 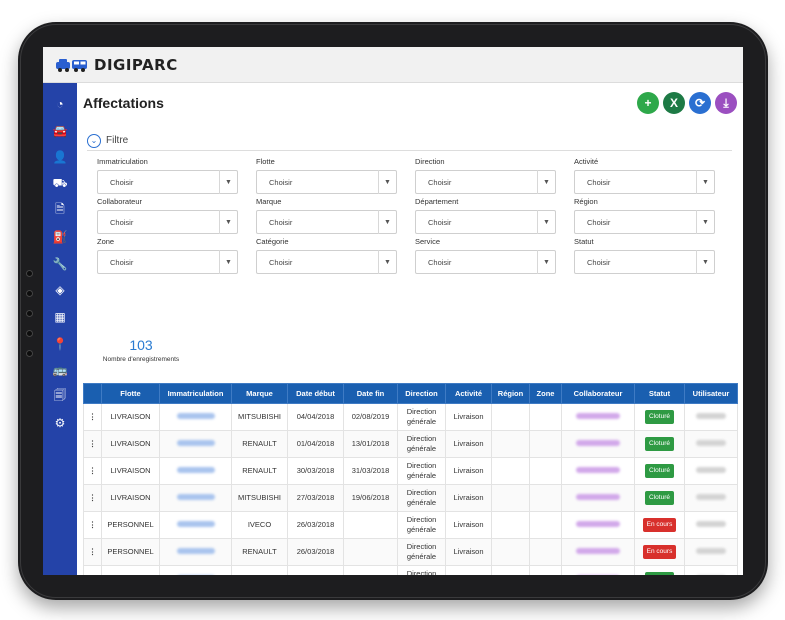 I want to click on column-header, so click(x=92, y=393).